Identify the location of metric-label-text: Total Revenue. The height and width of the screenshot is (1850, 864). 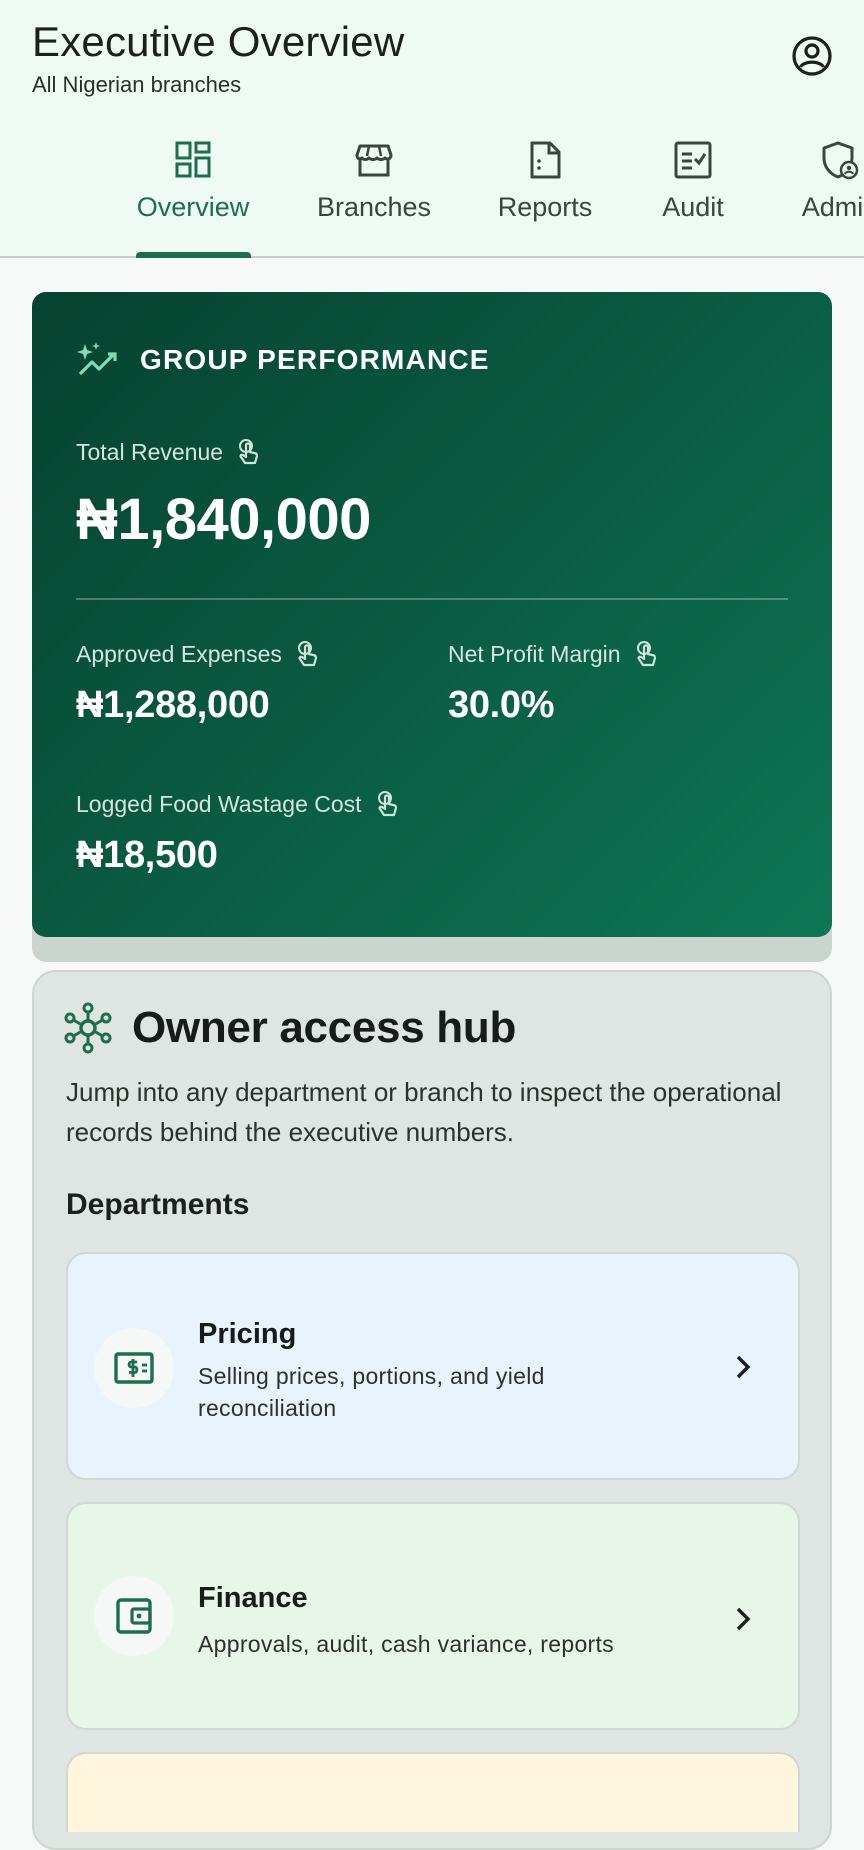
(150, 451).